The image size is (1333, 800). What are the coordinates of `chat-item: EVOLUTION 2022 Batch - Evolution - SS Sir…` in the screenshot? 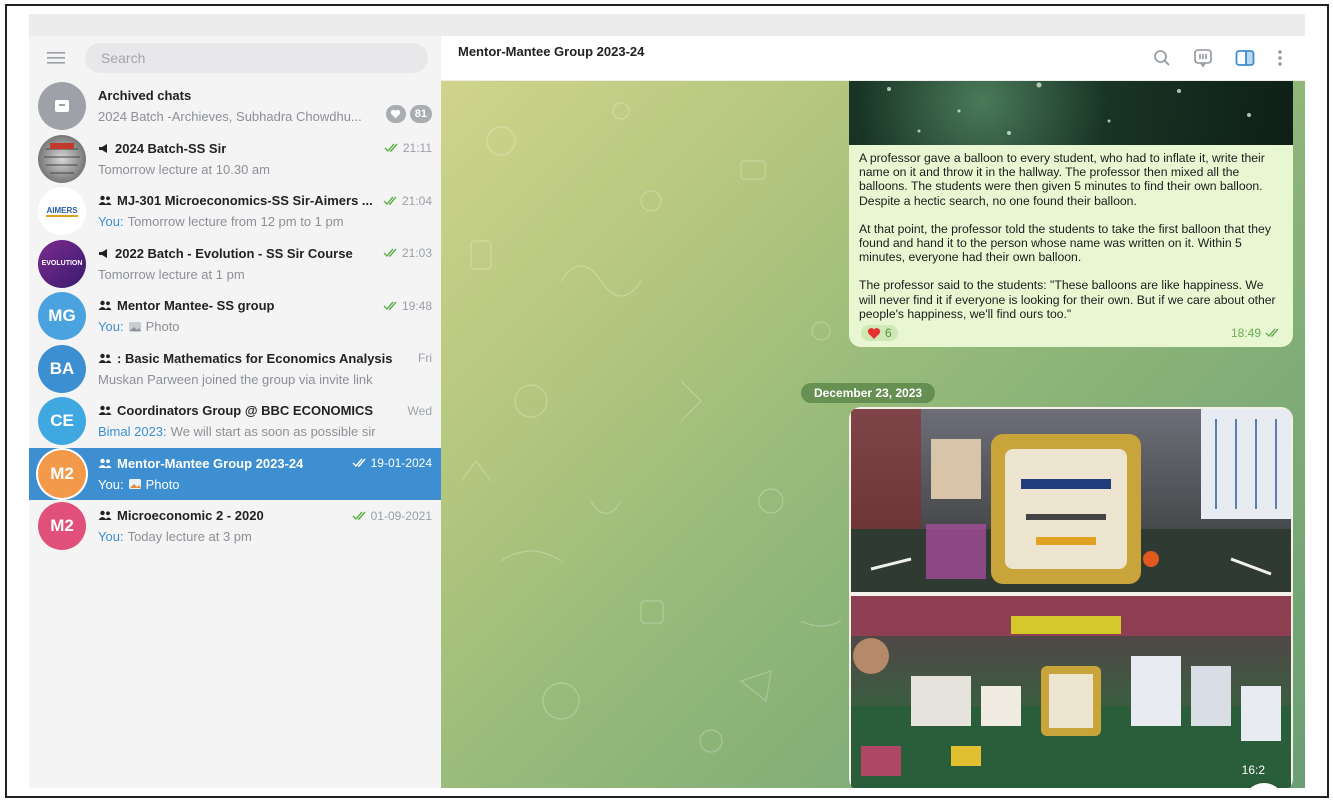 It's located at (235, 264).